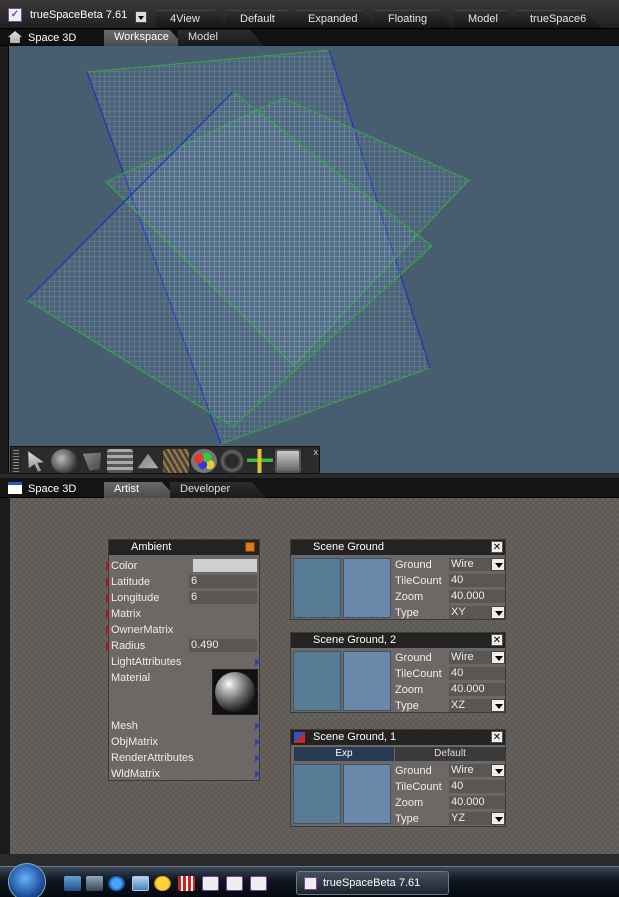  Describe the element at coordinates (407, 613) in the screenshot. I see `type-label: Type` at that location.